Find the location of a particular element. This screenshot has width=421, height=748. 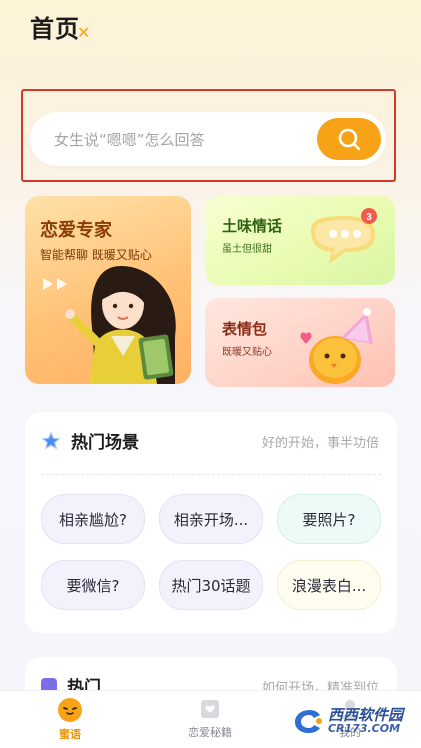

card-emoji-pack: 表情包 既暖又贴心 is located at coordinates (300, 342).